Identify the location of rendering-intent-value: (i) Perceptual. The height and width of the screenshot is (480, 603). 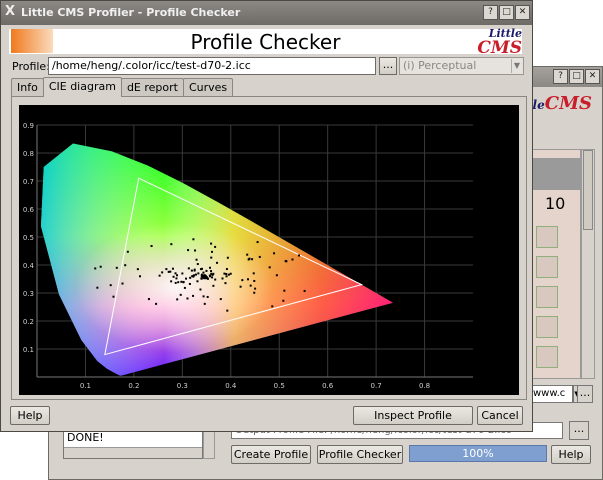
(440, 65).